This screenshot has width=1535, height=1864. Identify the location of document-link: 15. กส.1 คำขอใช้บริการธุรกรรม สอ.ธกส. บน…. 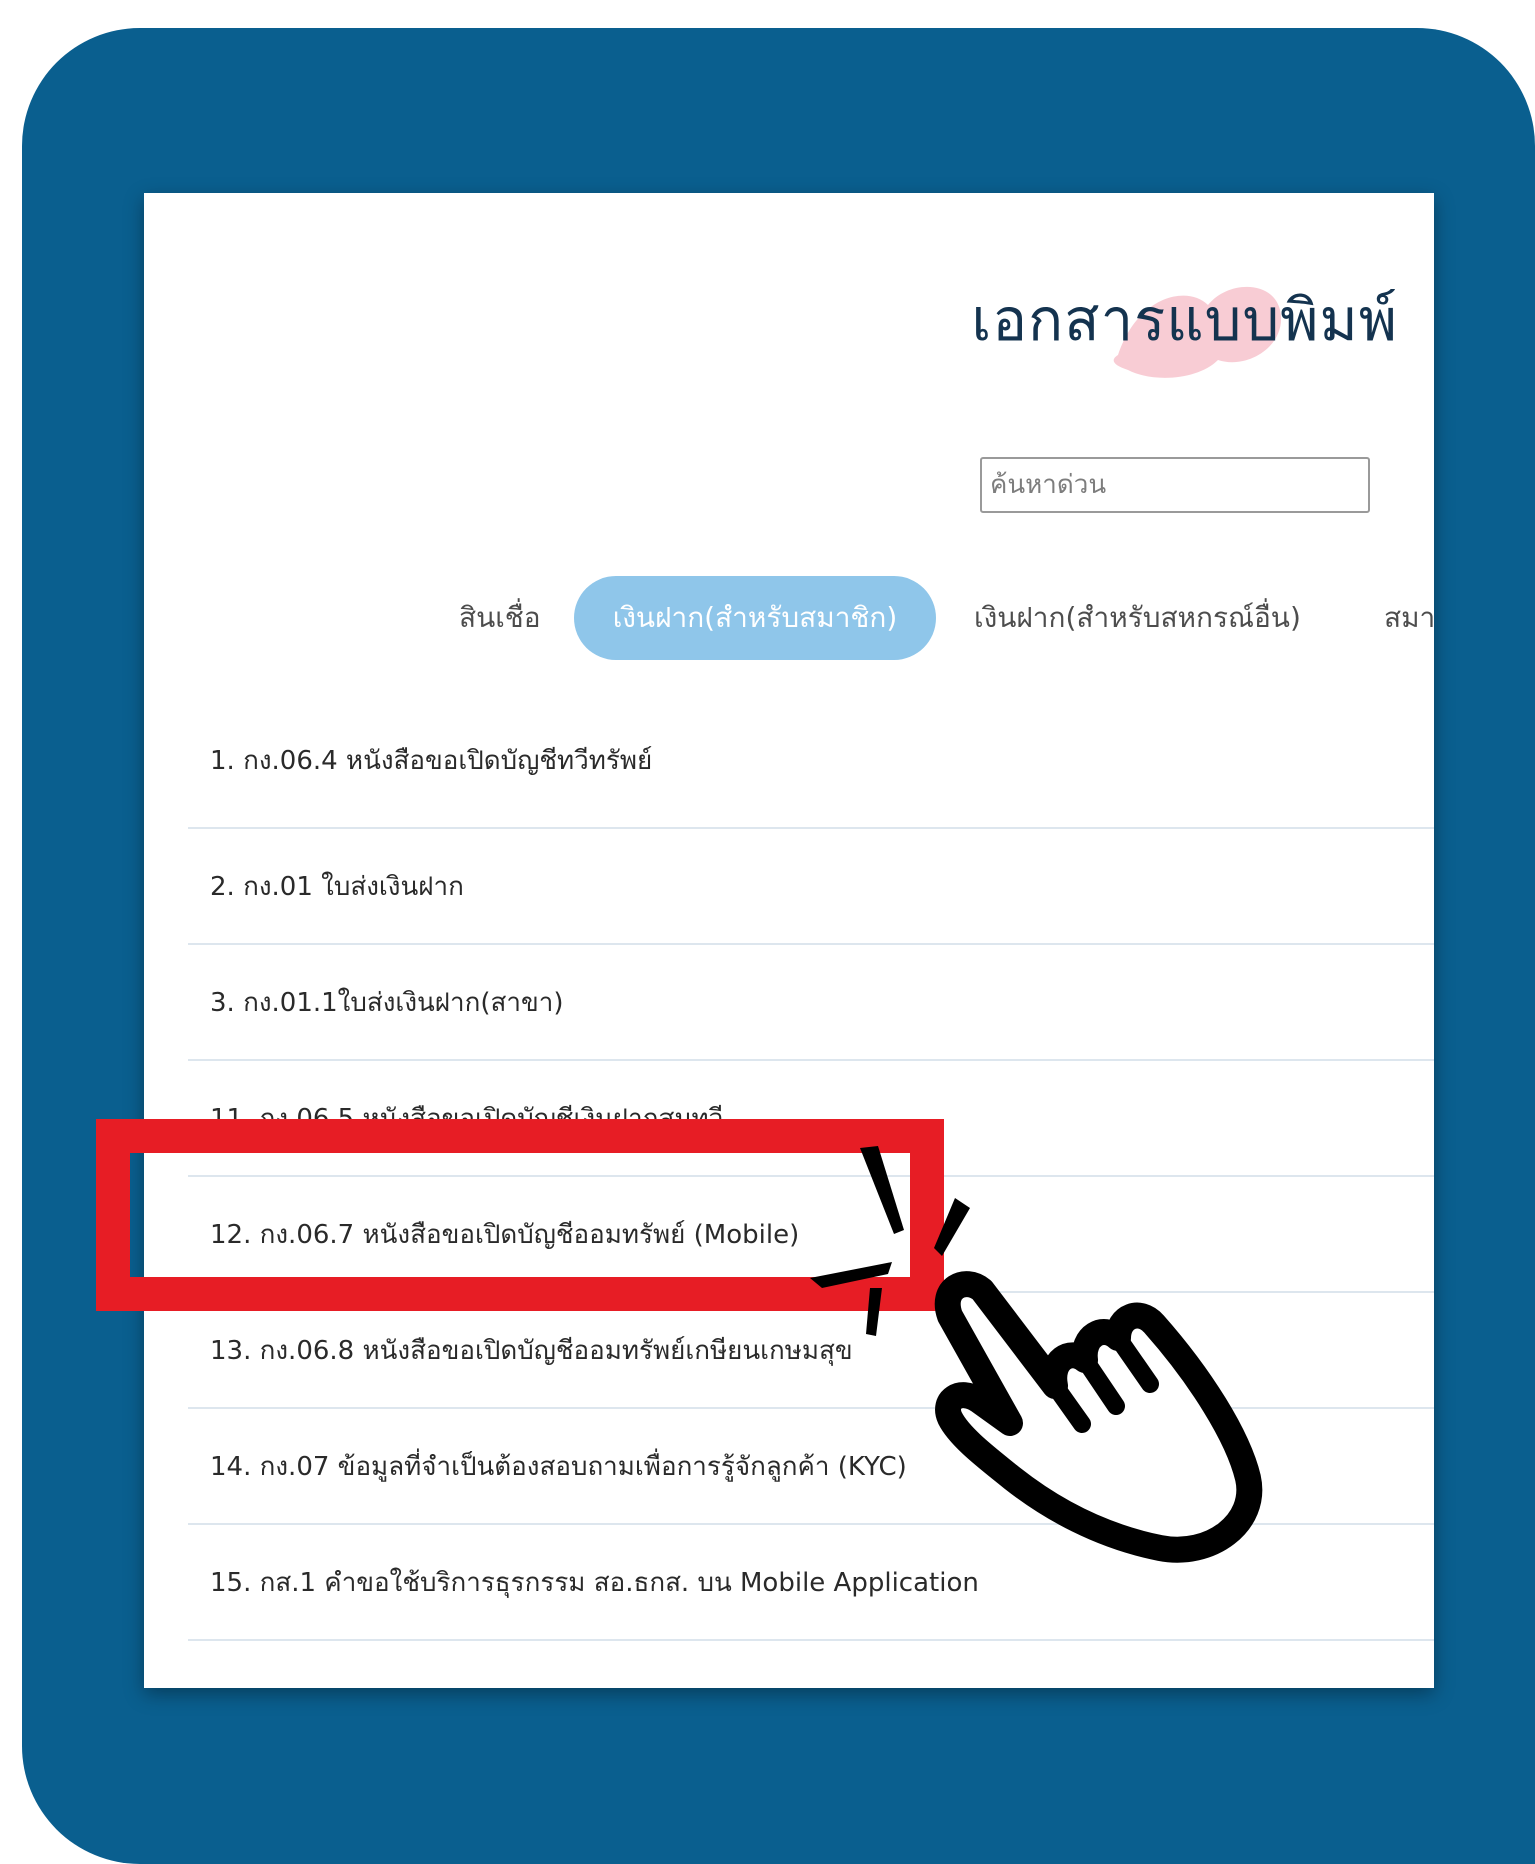
(594, 1582).